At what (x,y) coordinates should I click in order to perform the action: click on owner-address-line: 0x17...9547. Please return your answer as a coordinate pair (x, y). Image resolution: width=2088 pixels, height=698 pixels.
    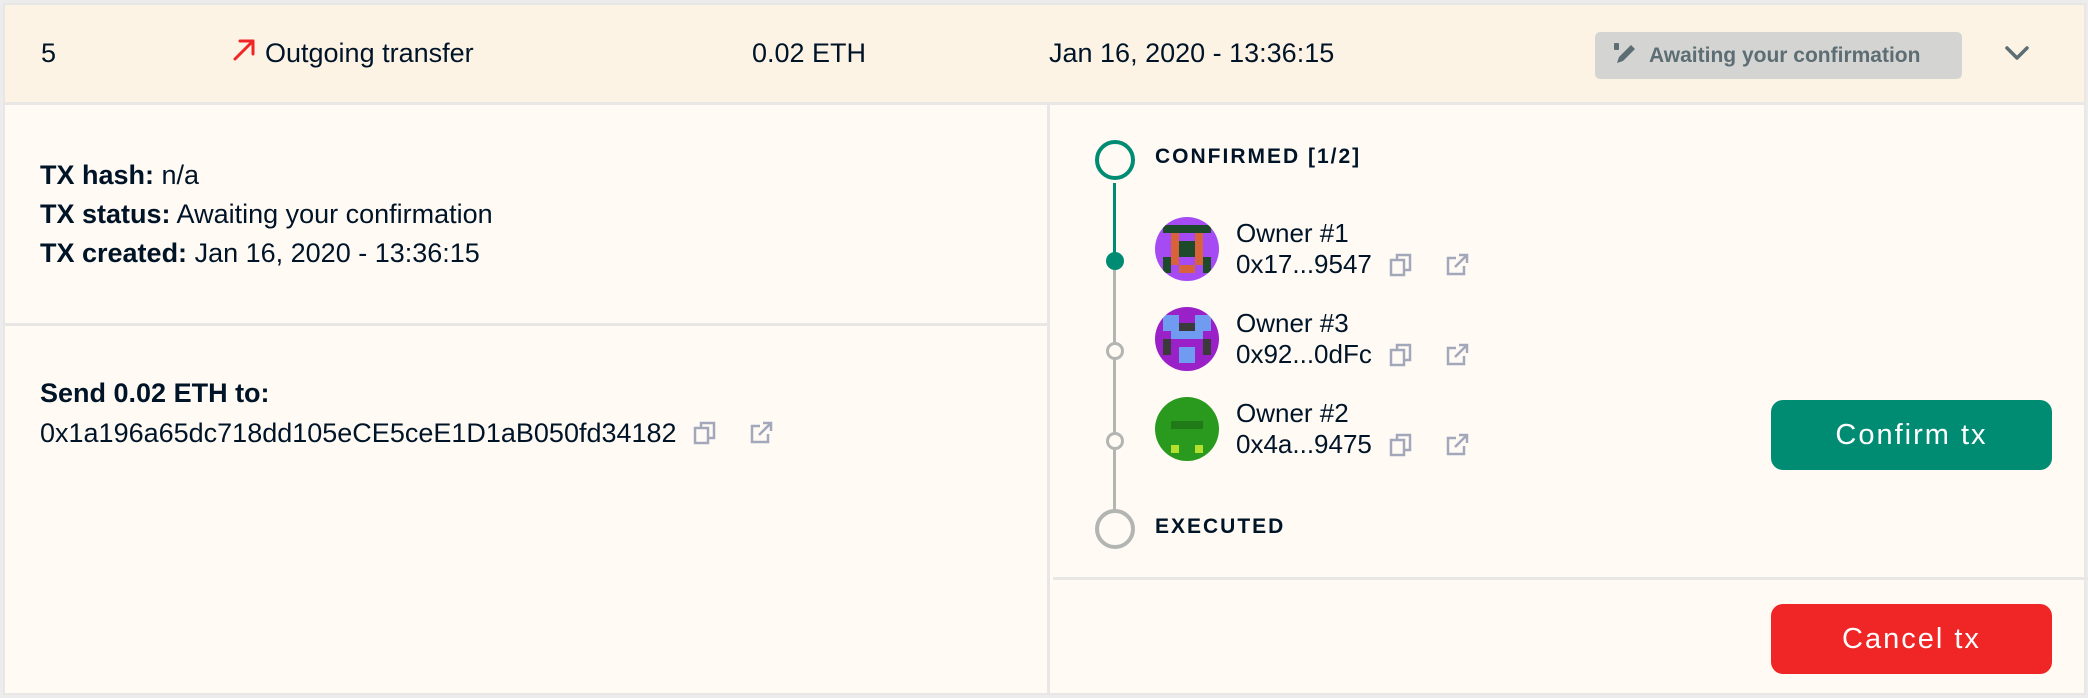
    Looking at the image, I should click on (1354, 264).